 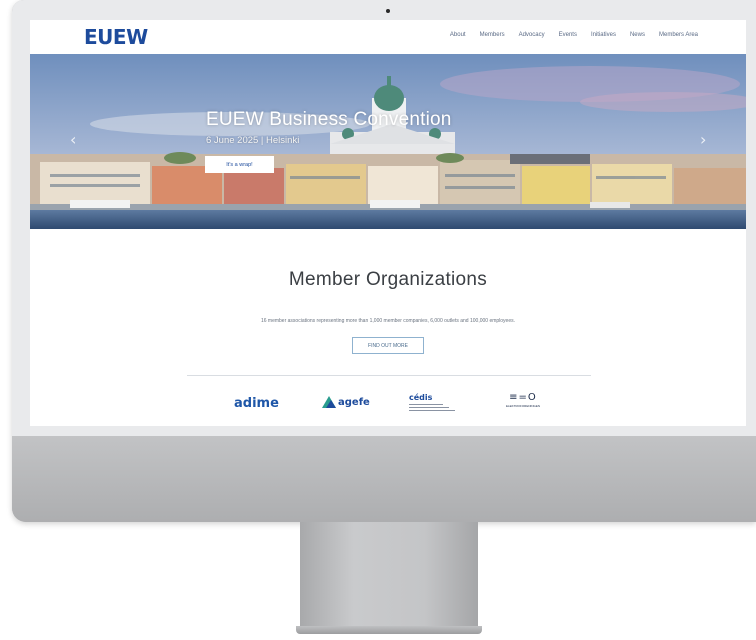 I want to click on member-logos-strip: adime agefe cédis ≡=O ELEKTROFORENINGEN, so click(x=388, y=403).